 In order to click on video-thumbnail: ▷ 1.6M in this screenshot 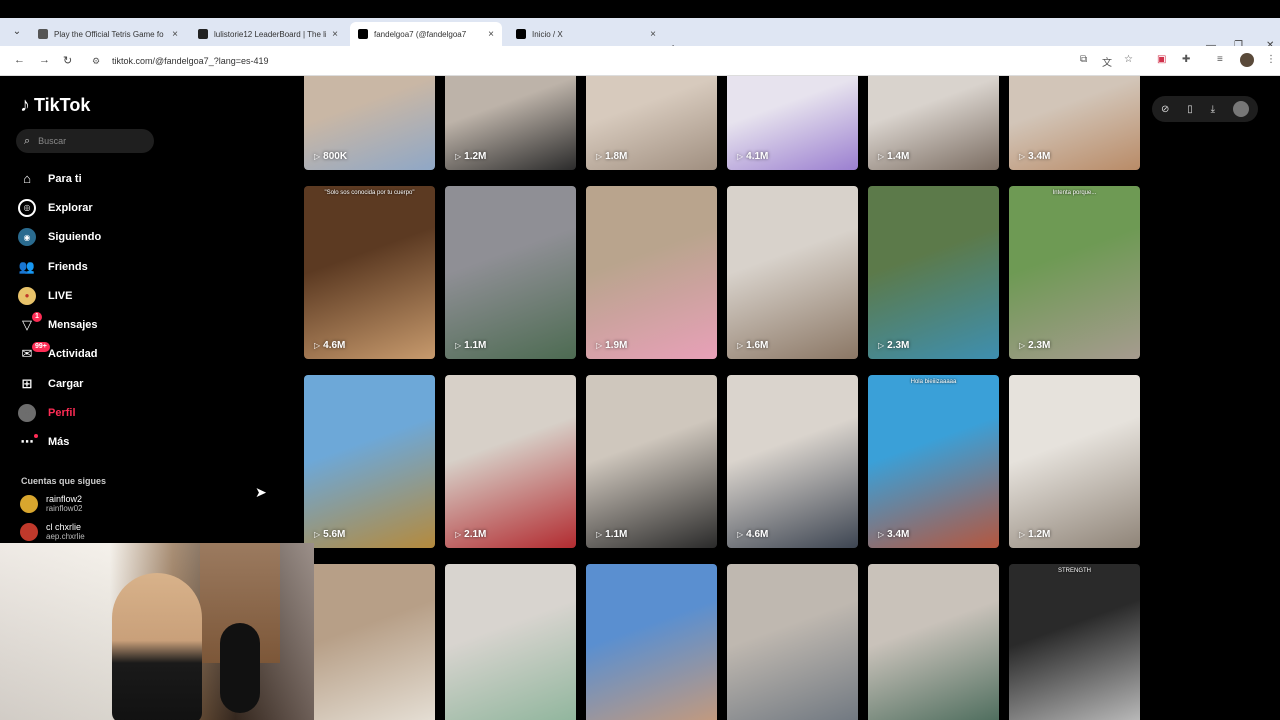, I will do `click(792, 272)`.